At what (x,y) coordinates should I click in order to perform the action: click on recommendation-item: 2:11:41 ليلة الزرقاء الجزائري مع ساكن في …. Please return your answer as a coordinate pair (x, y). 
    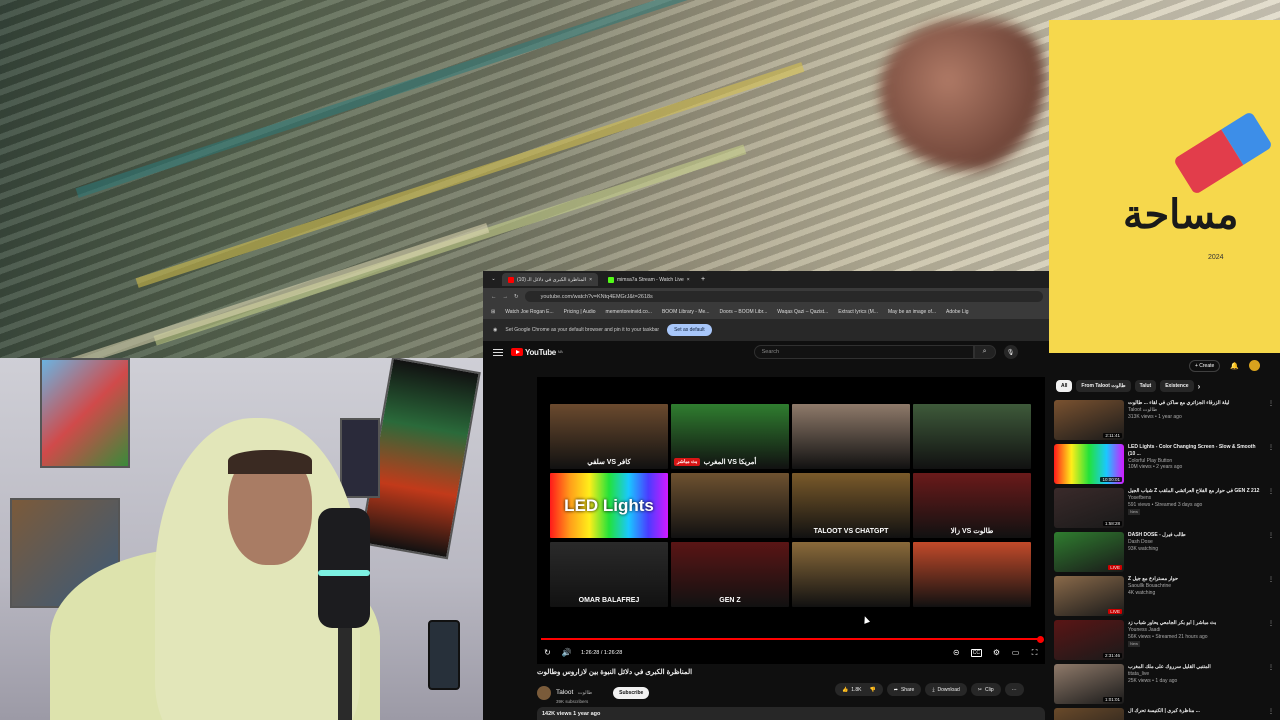
    Looking at the image, I should click on (1165, 420).